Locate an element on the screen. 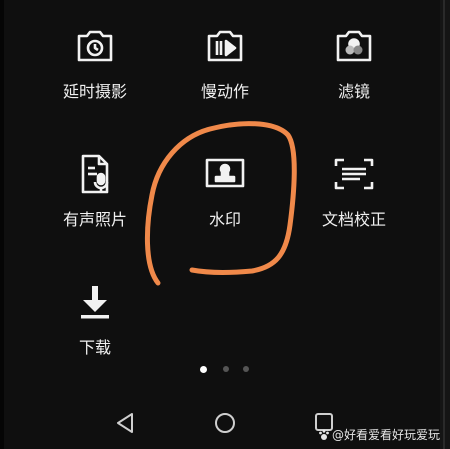 Image resolution: width=450 pixels, height=449 pixels. mode-label: 延时摄影 is located at coordinates (94, 91).